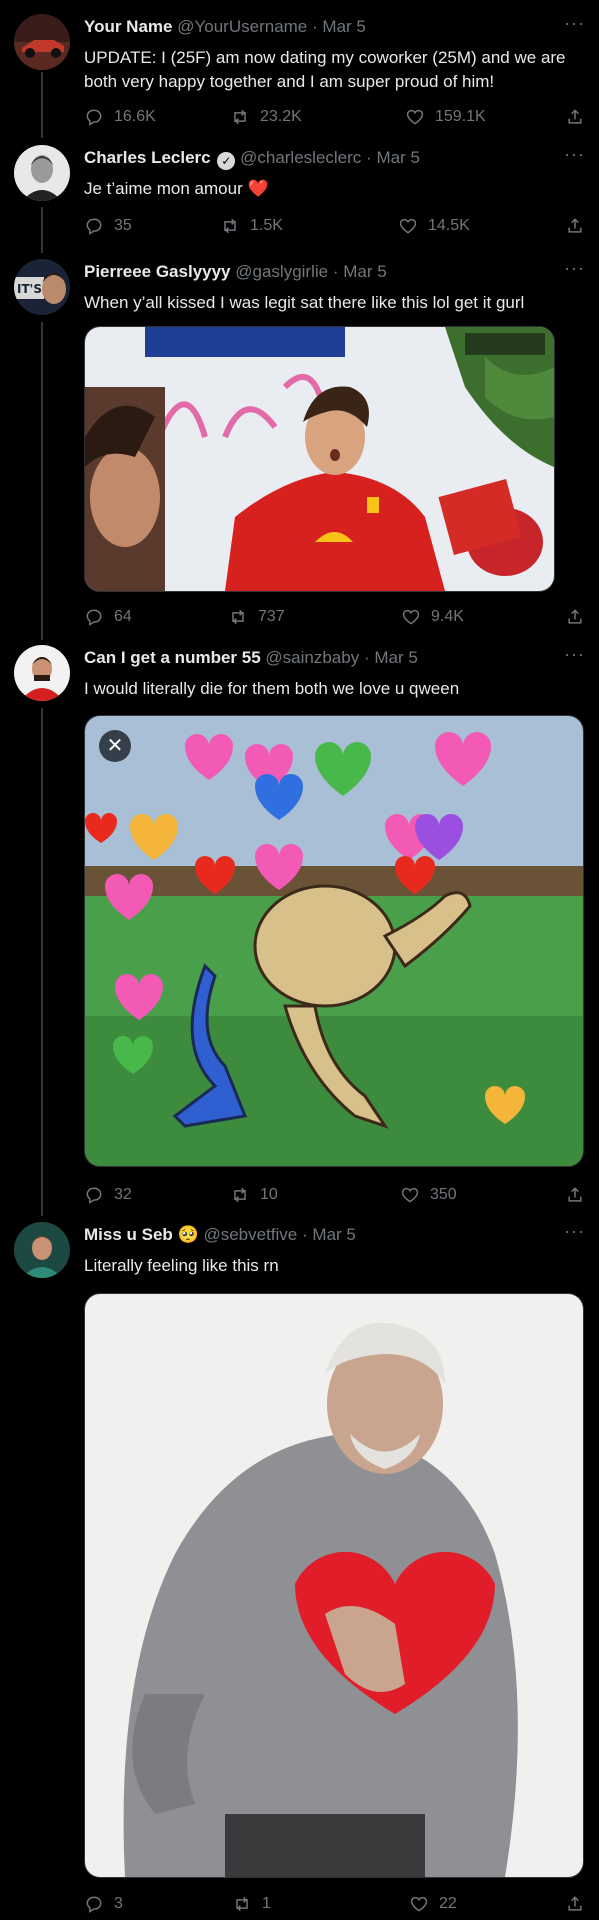 This screenshot has height=1920, width=599. I want to click on display-name: Pierreee Gaslyyyy, so click(157, 271).